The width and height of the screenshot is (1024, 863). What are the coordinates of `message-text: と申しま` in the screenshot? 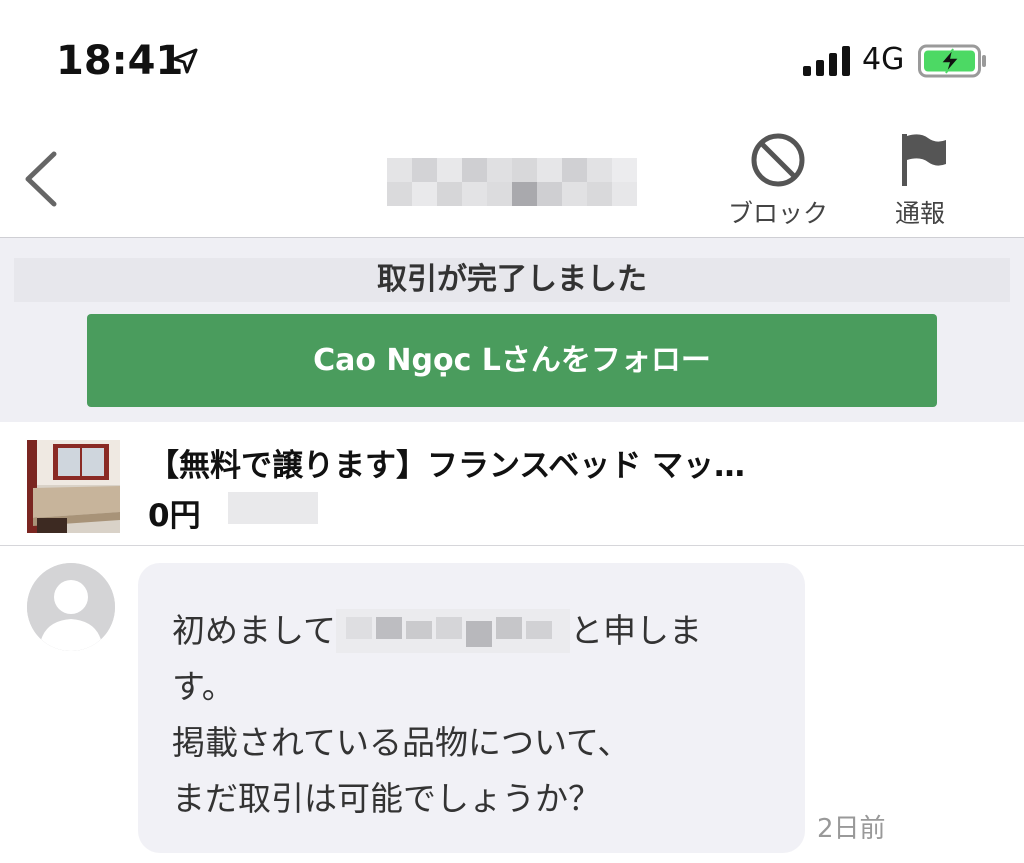 It's located at (636, 630).